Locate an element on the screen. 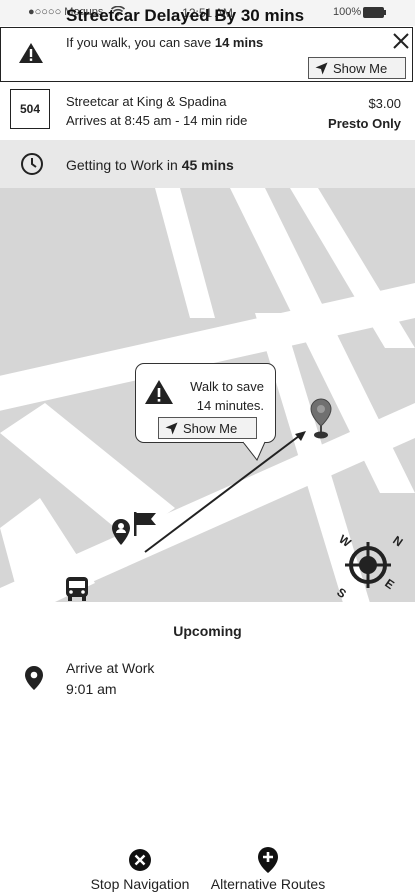 The width and height of the screenshot is (415, 895). bus-icon is located at coordinates (77, 589).